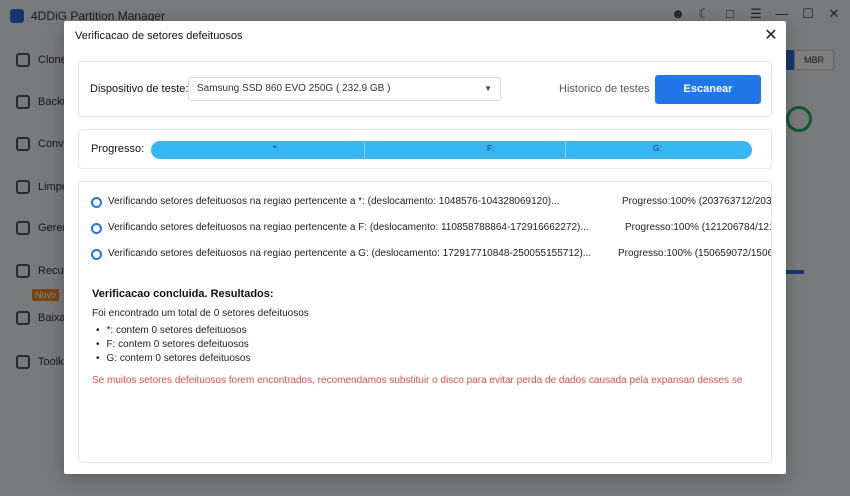 The image size is (850, 496). Describe the element at coordinates (695, 253) in the screenshot. I see `scan-row-progress: Progresso:100% (150659072/15065` at that location.